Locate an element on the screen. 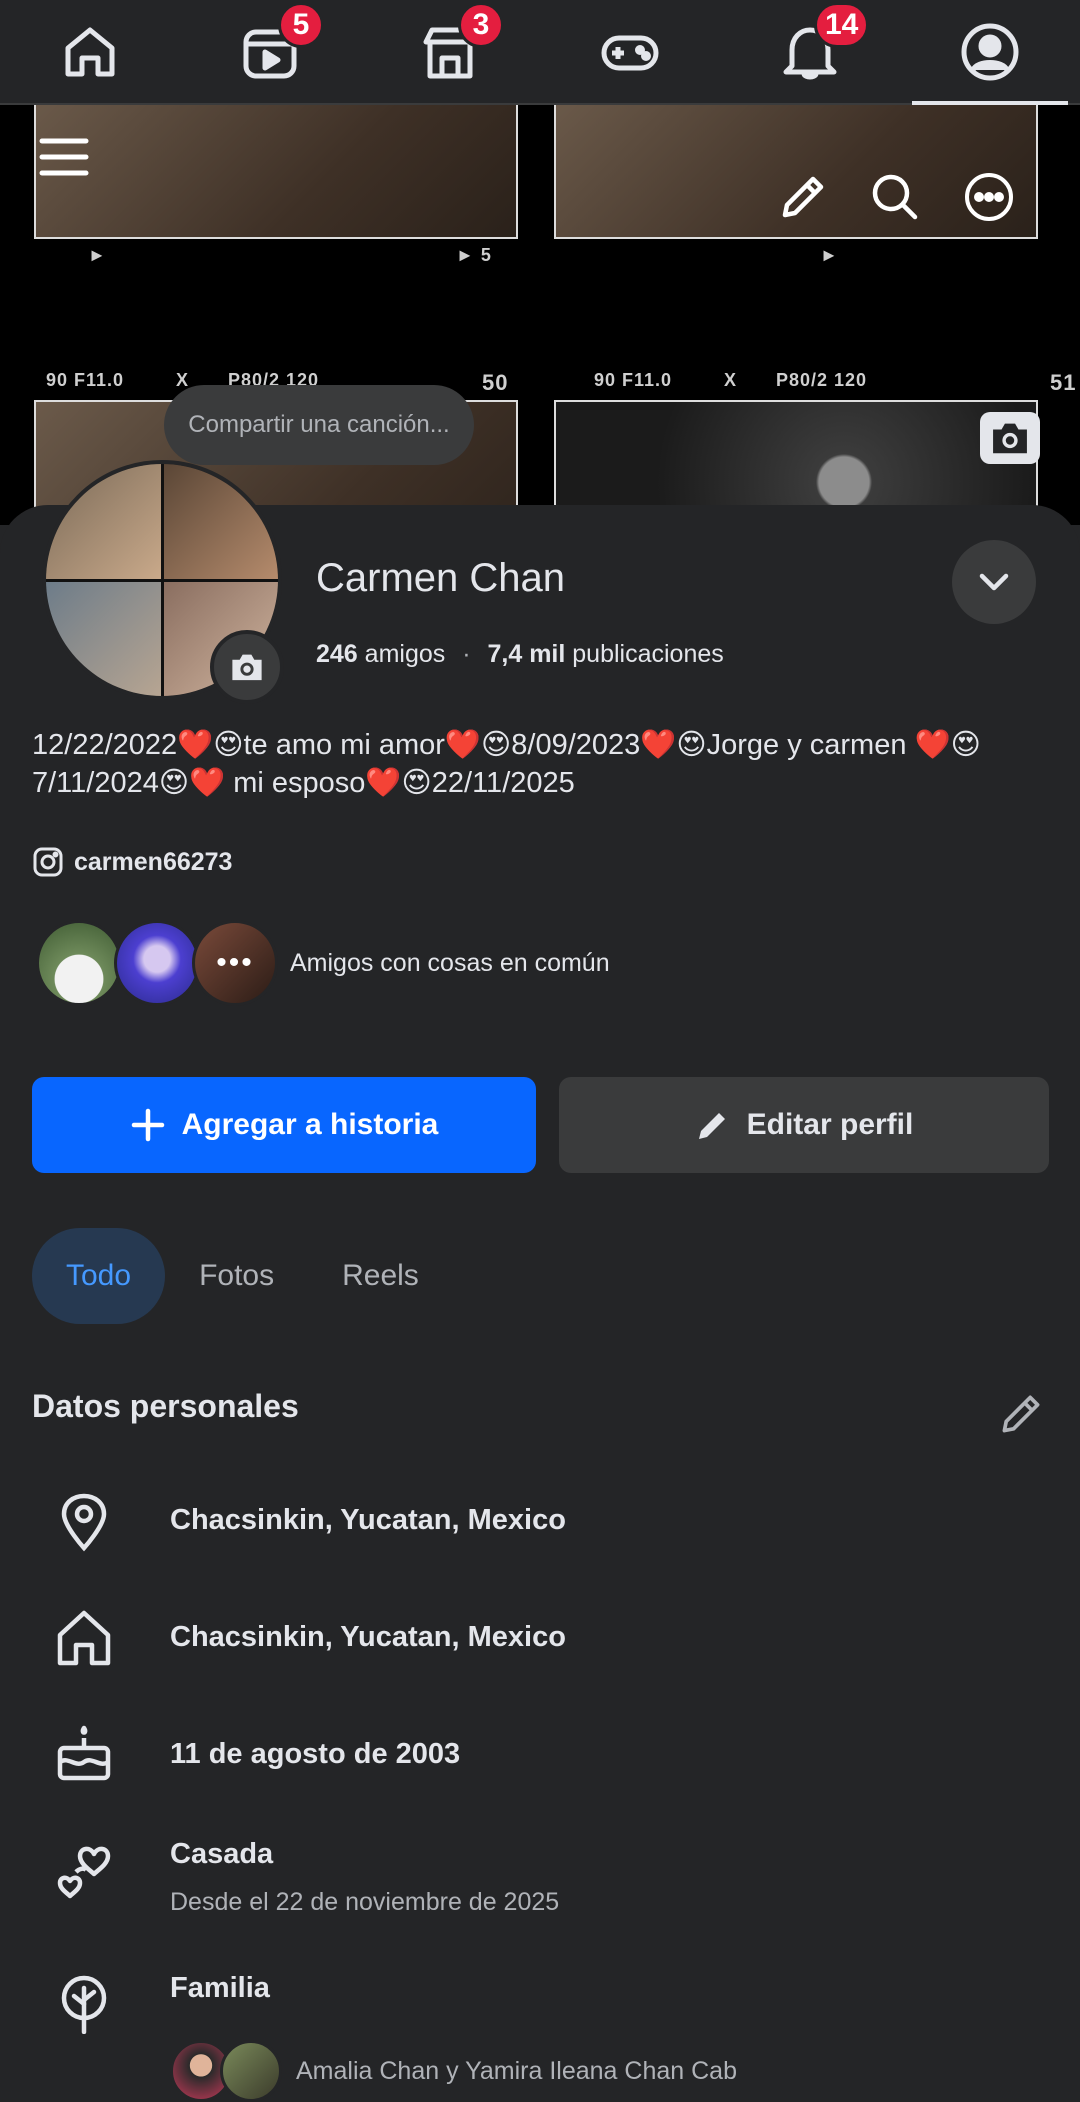  hometown-text: Chacsinkin, Yucatan, Mexico is located at coordinates (368, 1637).